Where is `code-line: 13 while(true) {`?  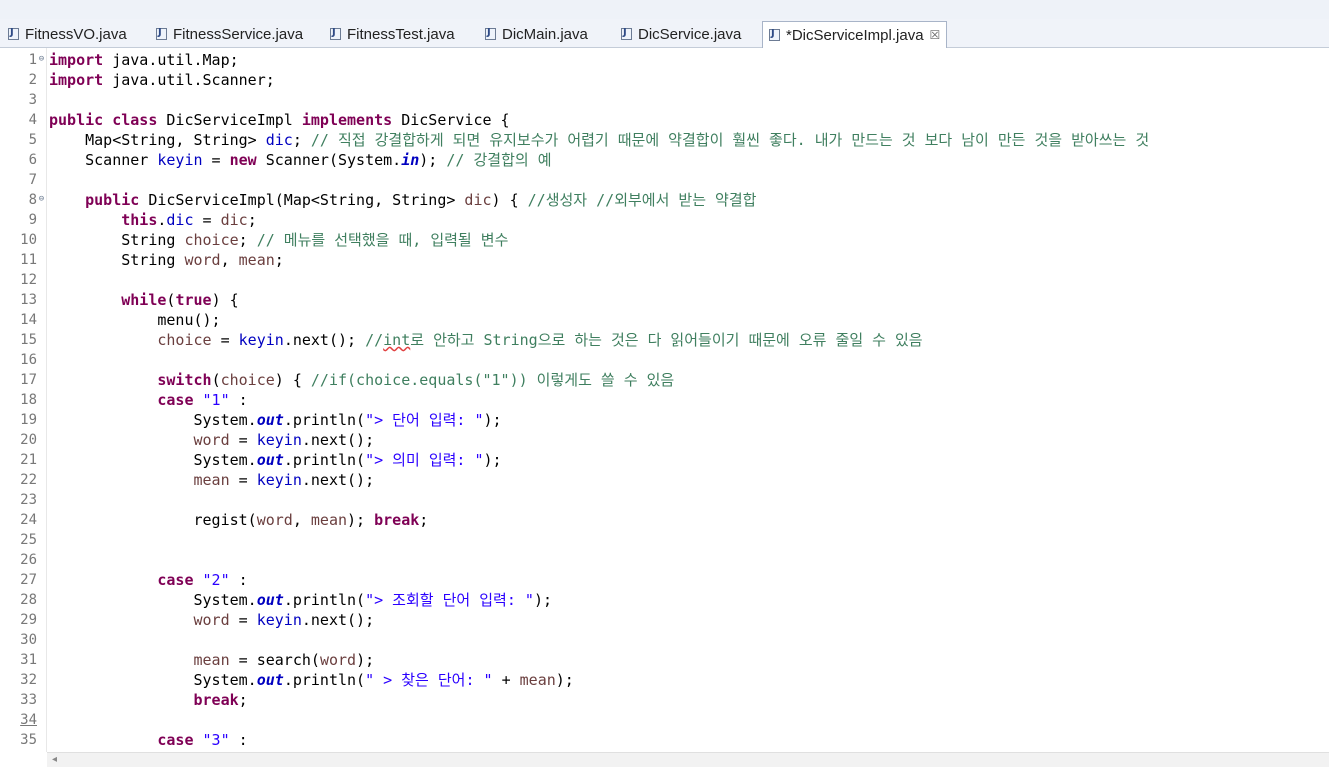 code-line: 13 while(true) { is located at coordinates (664, 300).